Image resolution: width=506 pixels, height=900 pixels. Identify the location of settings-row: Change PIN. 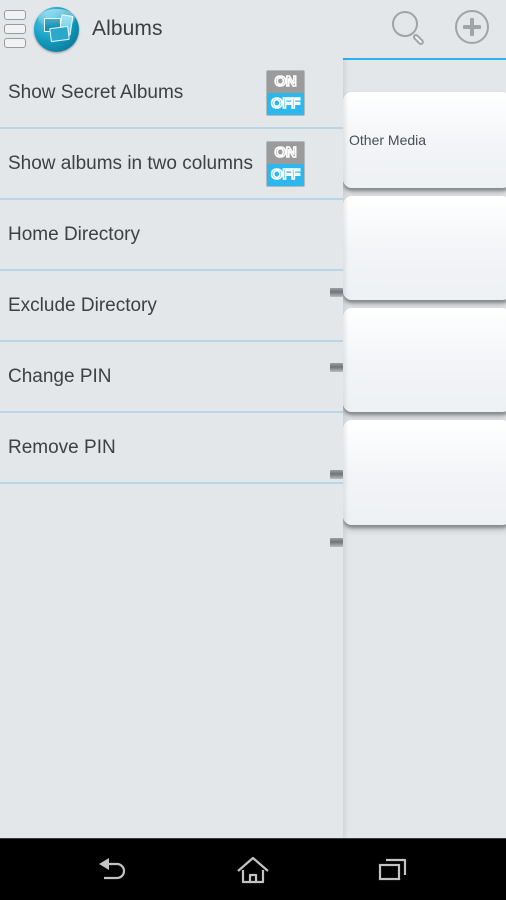
(171, 377).